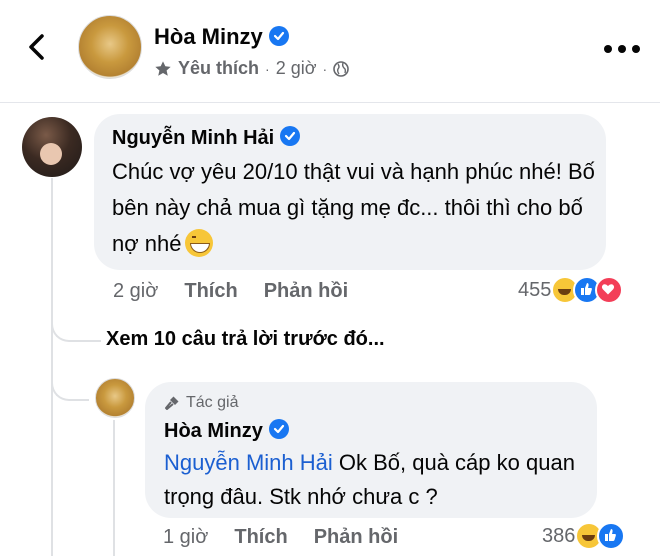  I want to click on author-name: Hòa Minzy, so click(221, 37).